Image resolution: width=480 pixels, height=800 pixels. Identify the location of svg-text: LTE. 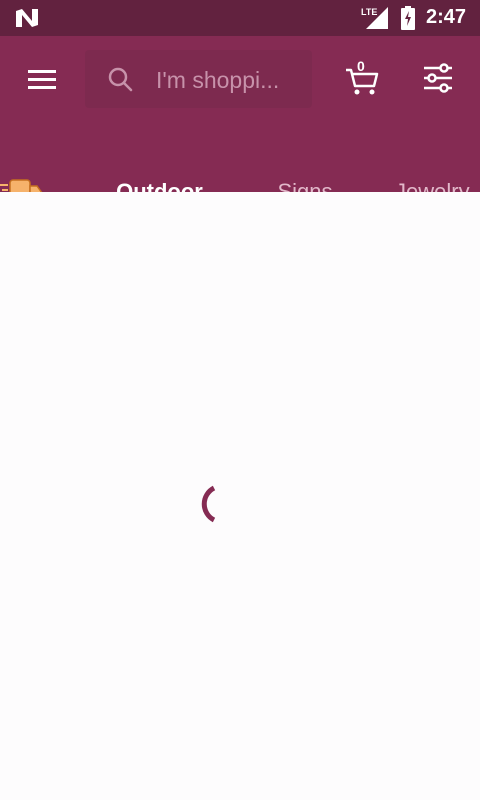
(369, 12).